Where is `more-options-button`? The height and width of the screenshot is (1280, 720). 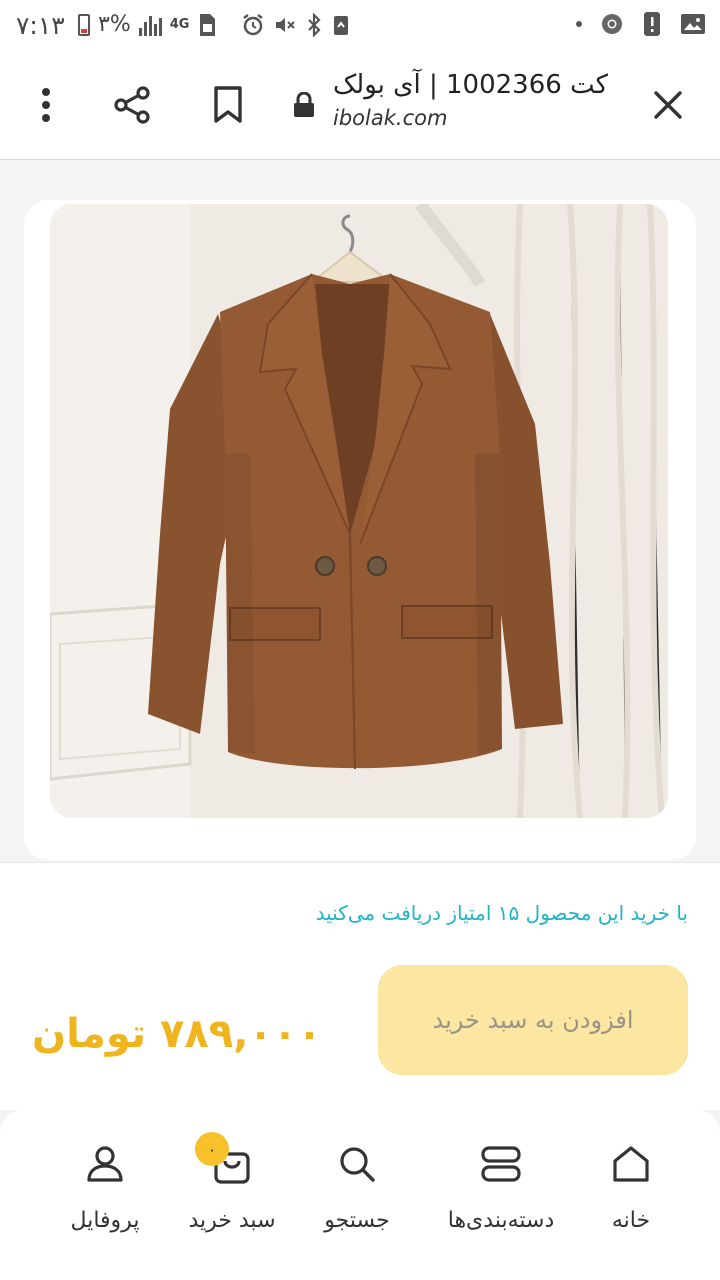 more-options-button is located at coordinates (46, 105).